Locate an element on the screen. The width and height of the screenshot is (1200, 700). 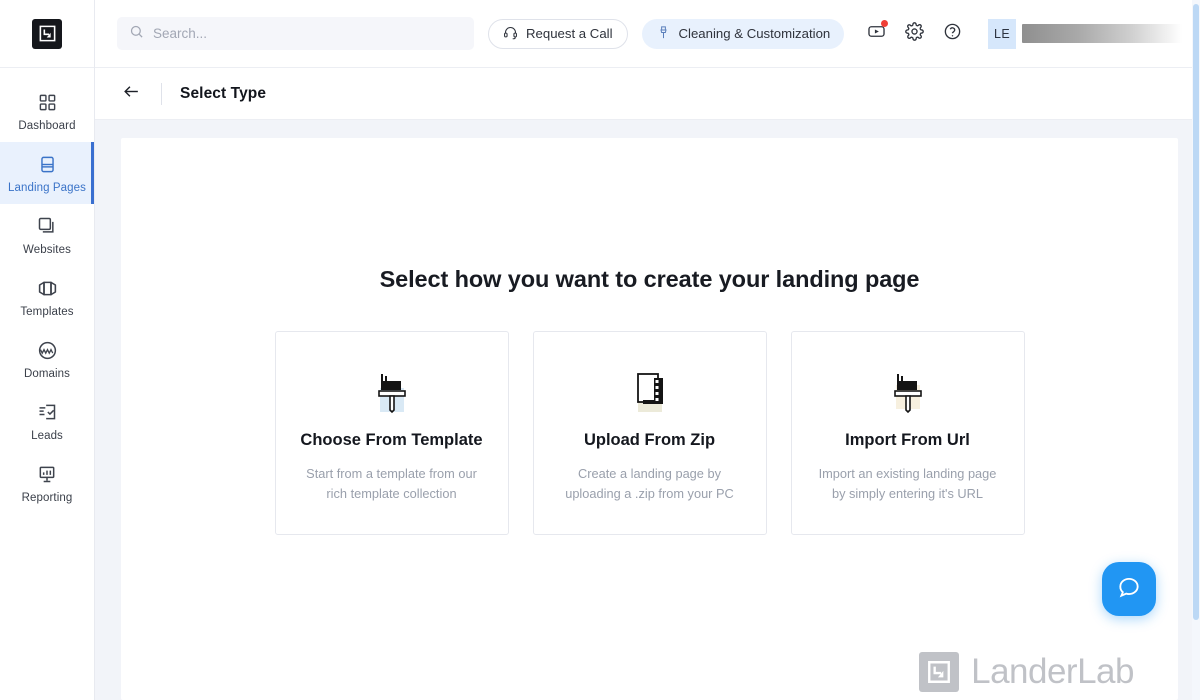
card-title: Choose From Template is located at coordinates (391, 440).